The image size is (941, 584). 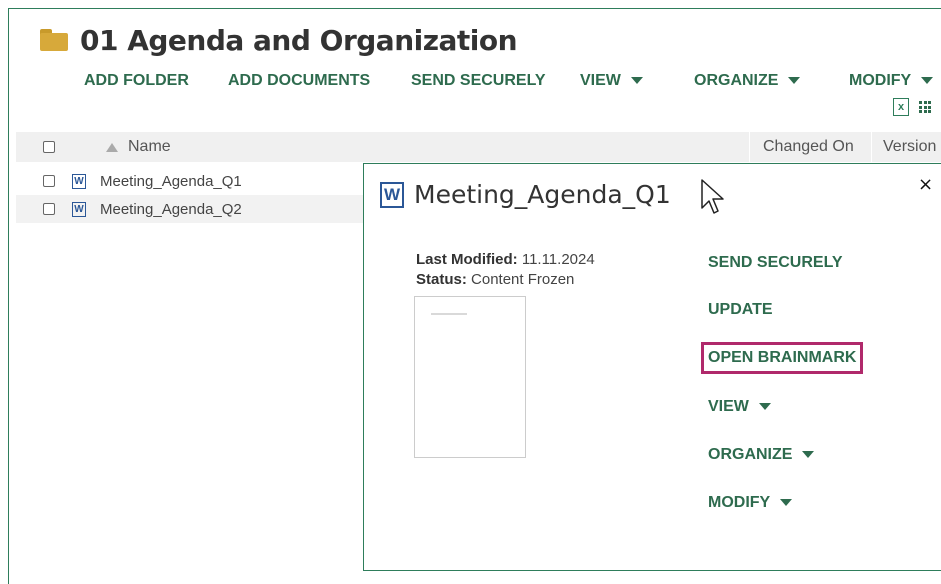 I want to click on document-thumbnail, so click(x=470, y=377).